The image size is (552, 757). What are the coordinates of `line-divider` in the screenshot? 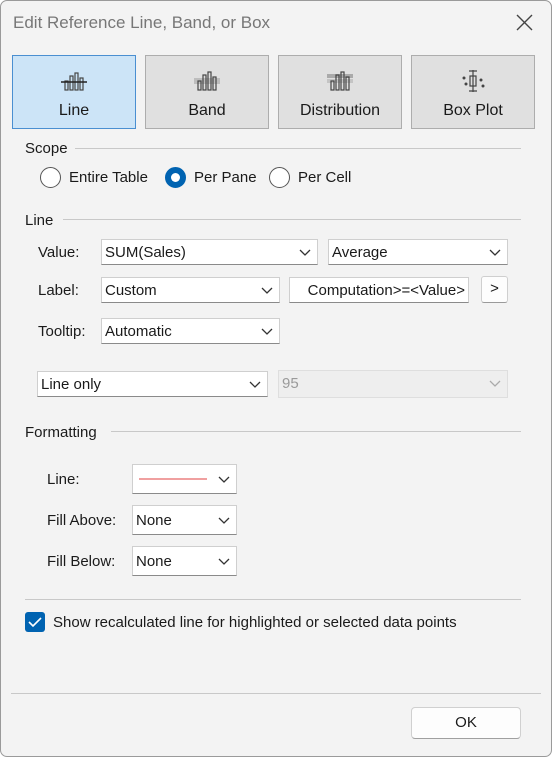 It's located at (292, 219).